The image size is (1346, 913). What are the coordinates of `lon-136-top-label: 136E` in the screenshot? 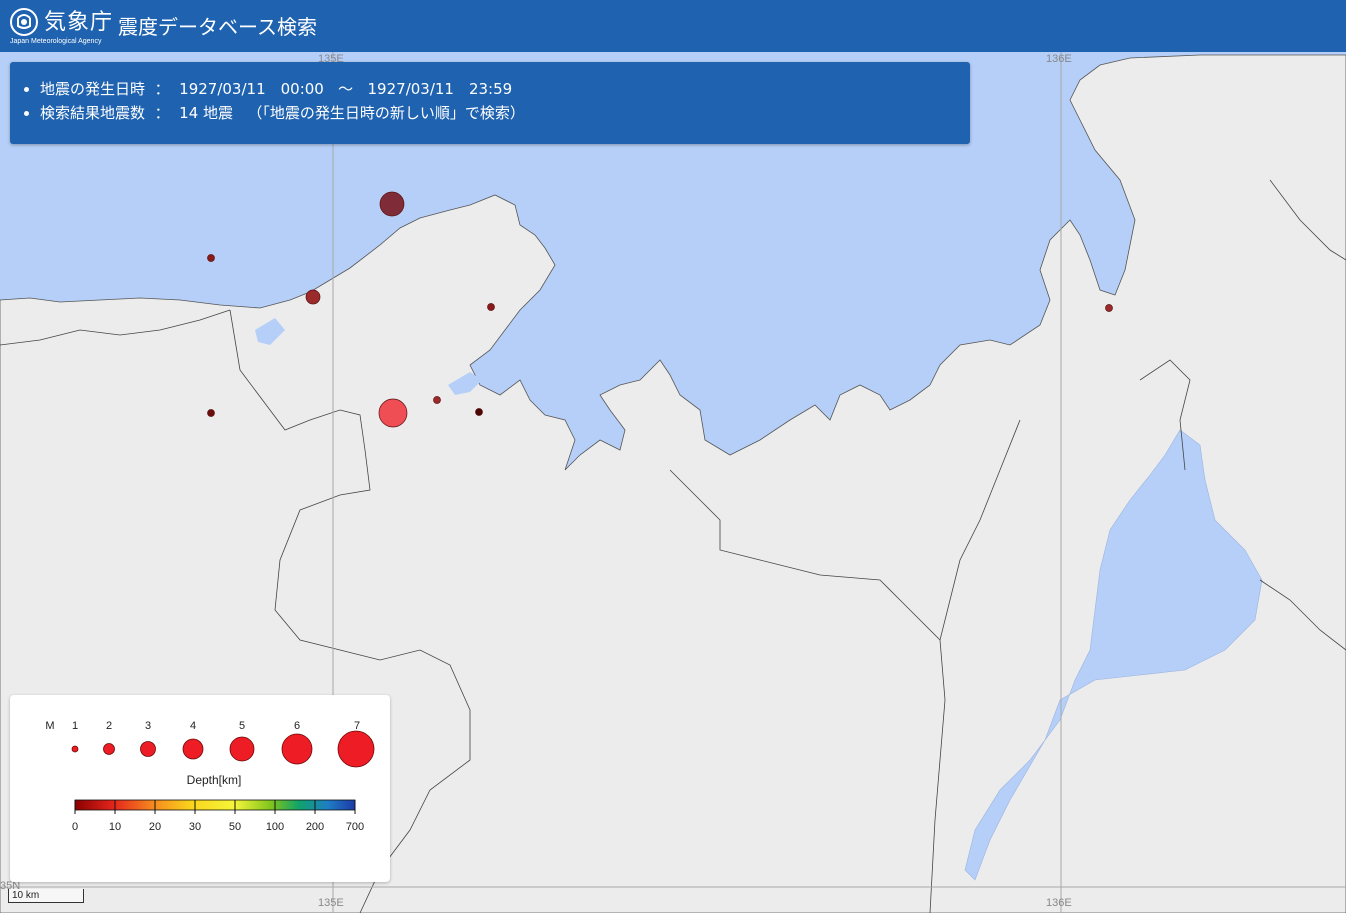 It's located at (1059, 59).